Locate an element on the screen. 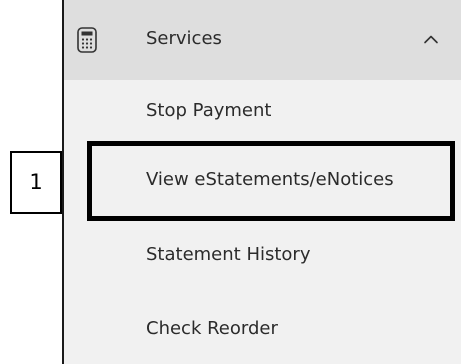 The height and width of the screenshot is (364, 461). menu-item-statement-history: Statement History is located at coordinates (228, 255).